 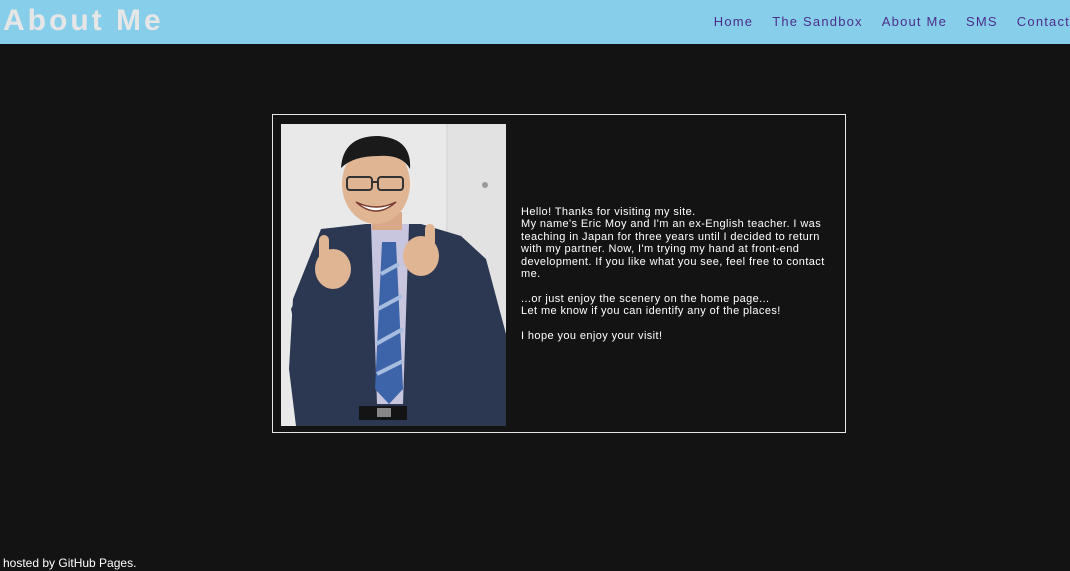 What do you see at coordinates (592, 336) in the screenshot?
I see `bio-closing: I hope you enjoy your visit!` at bounding box center [592, 336].